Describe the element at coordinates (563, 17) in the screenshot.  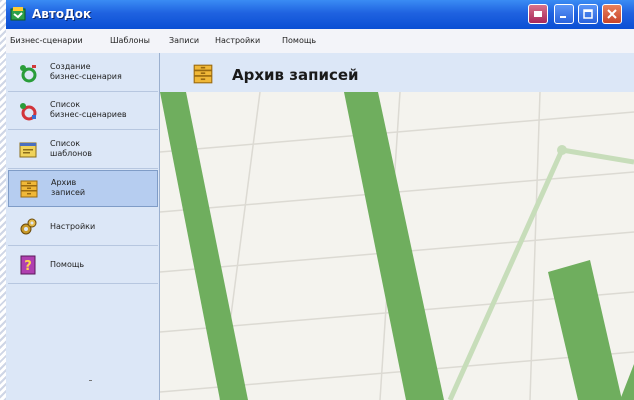
I see `minimize-icon` at that location.